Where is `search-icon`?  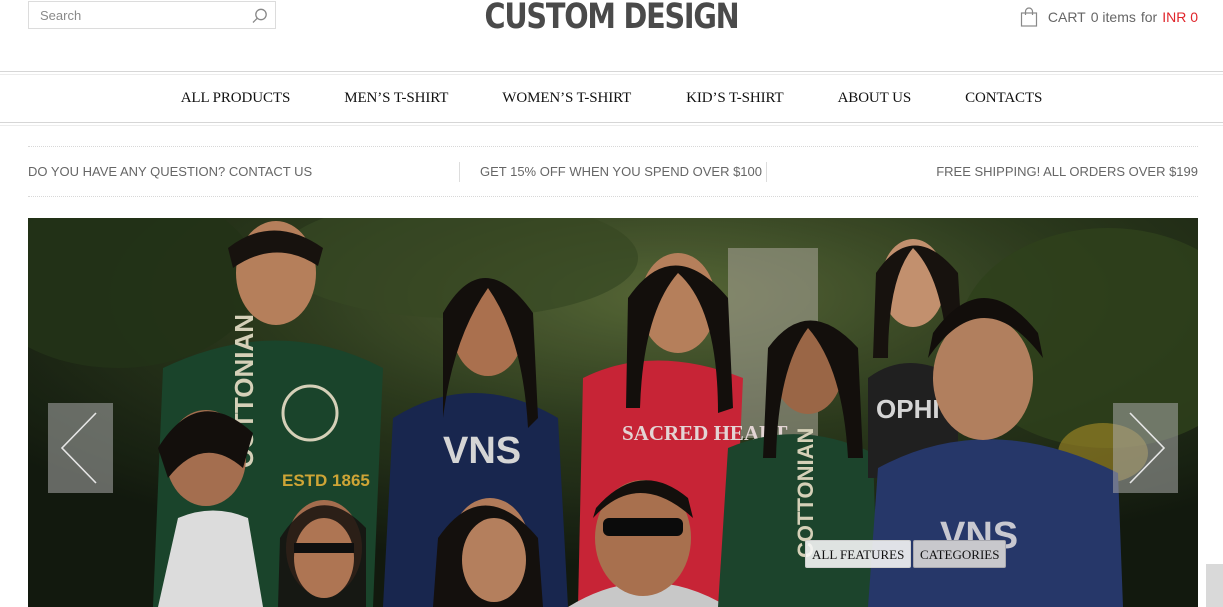
search-icon is located at coordinates (260, 16).